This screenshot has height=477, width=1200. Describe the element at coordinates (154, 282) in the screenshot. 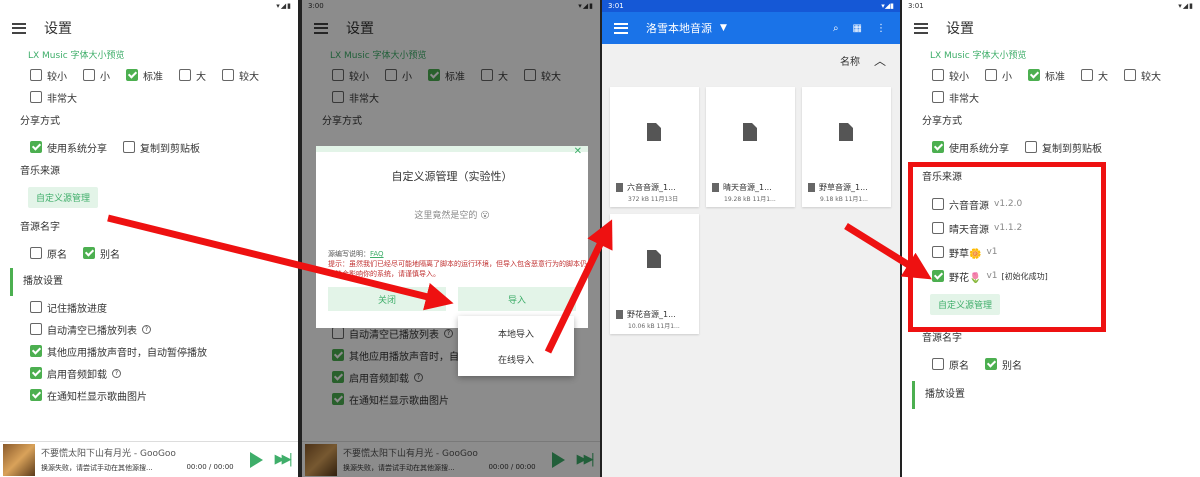

I see `play-section-title: 播放设置` at that location.